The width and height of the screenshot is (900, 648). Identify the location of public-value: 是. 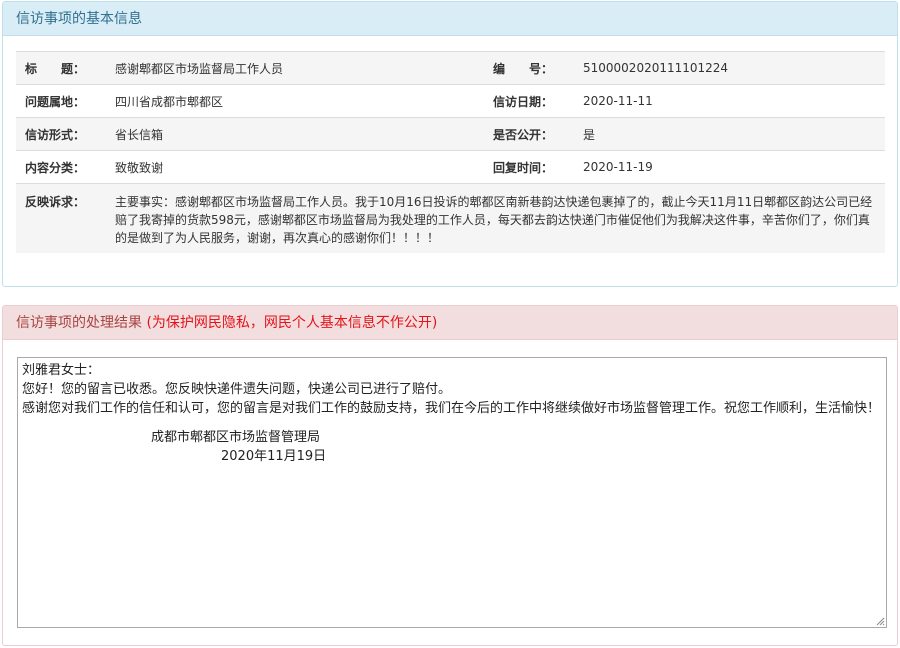
(729, 134).